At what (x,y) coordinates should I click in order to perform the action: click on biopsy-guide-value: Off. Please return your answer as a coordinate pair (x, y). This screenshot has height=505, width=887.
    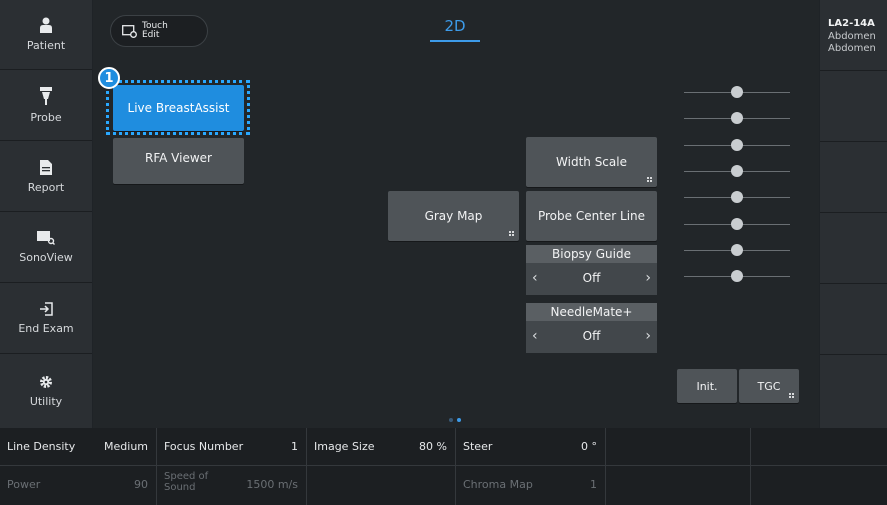
    Looking at the image, I should click on (591, 278).